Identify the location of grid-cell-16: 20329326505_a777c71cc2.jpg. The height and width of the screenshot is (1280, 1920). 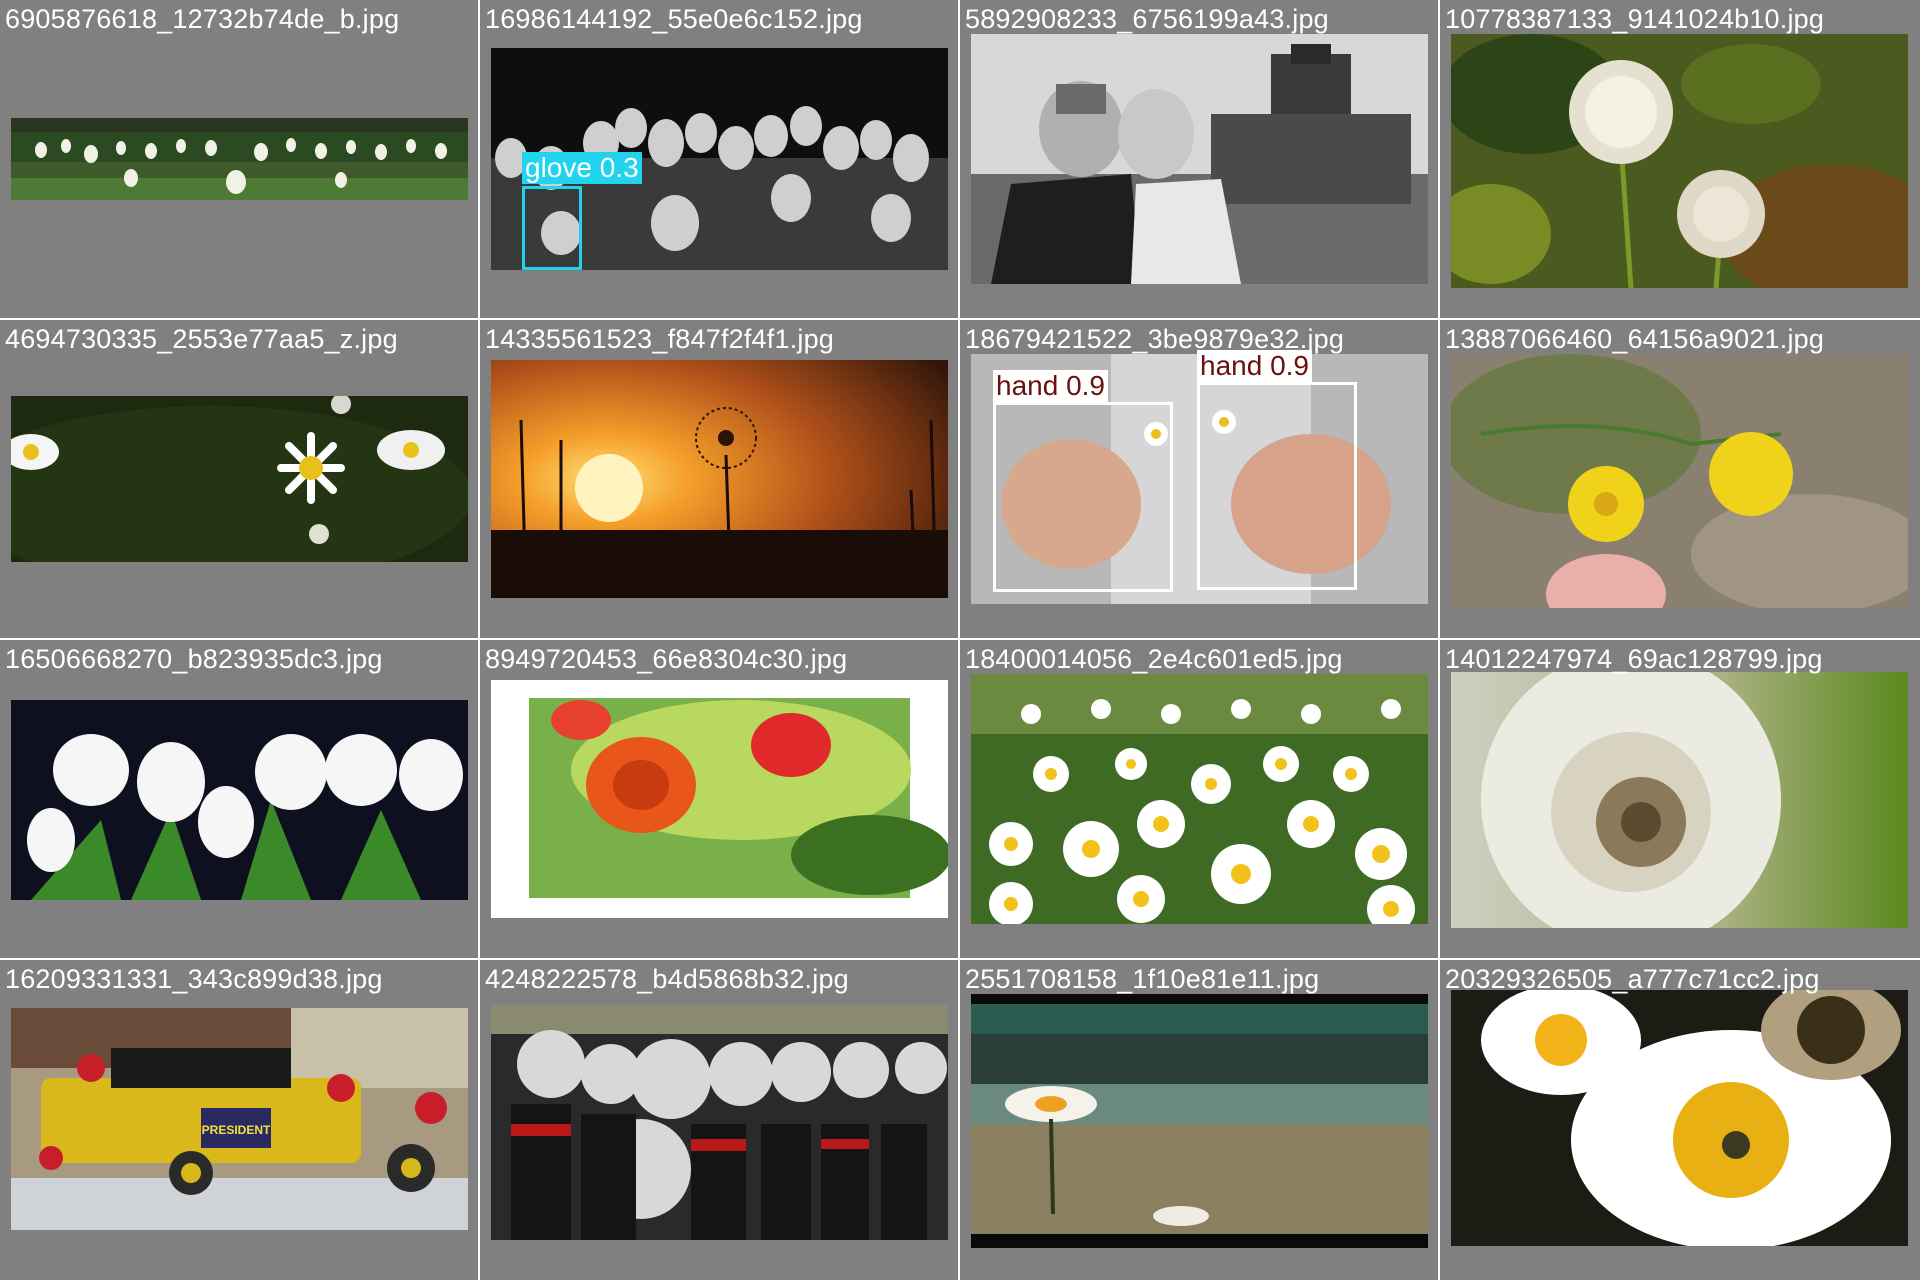
(1680, 1120).